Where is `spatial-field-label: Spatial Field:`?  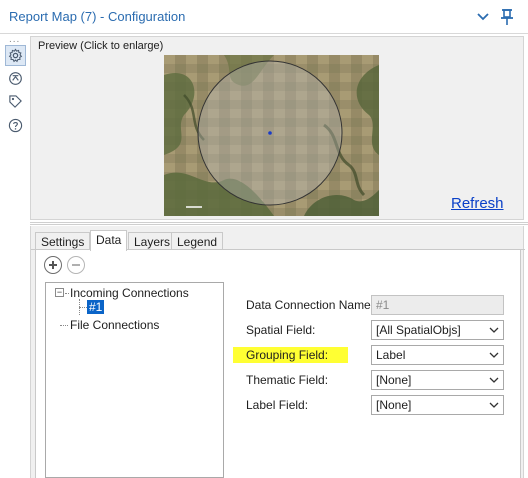 spatial-field-label: Spatial Field: is located at coordinates (281, 330).